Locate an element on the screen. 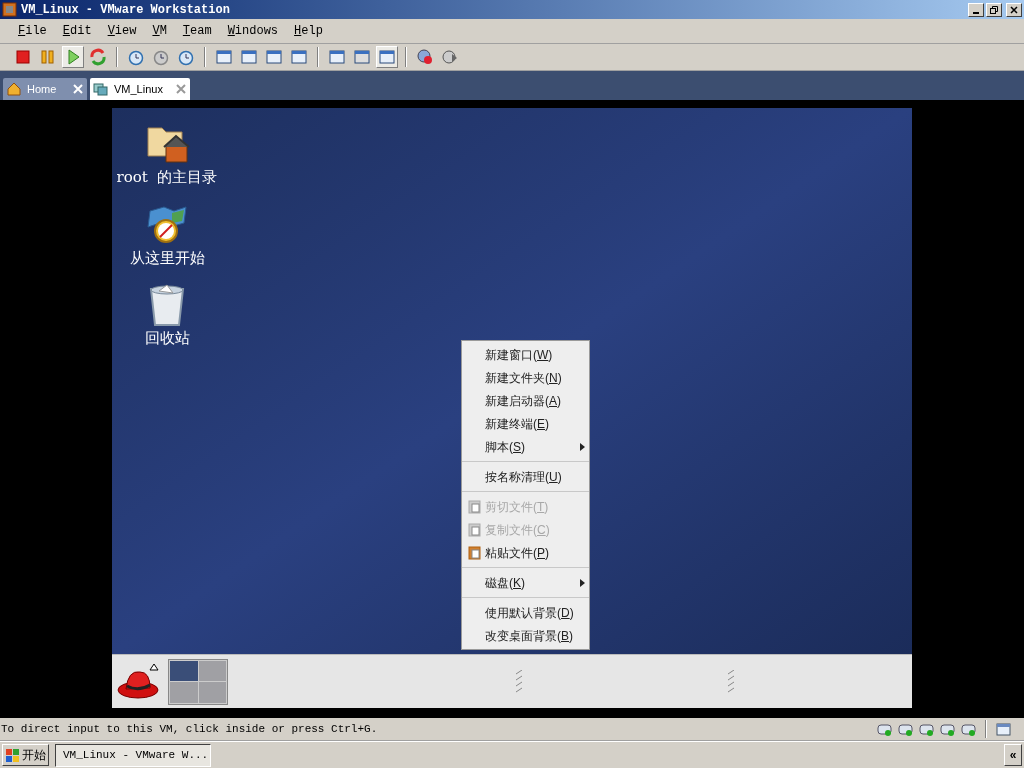 The width and height of the screenshot is (1024, 768). menu-item: 脚本(S) is located at coordinates (525, 446).